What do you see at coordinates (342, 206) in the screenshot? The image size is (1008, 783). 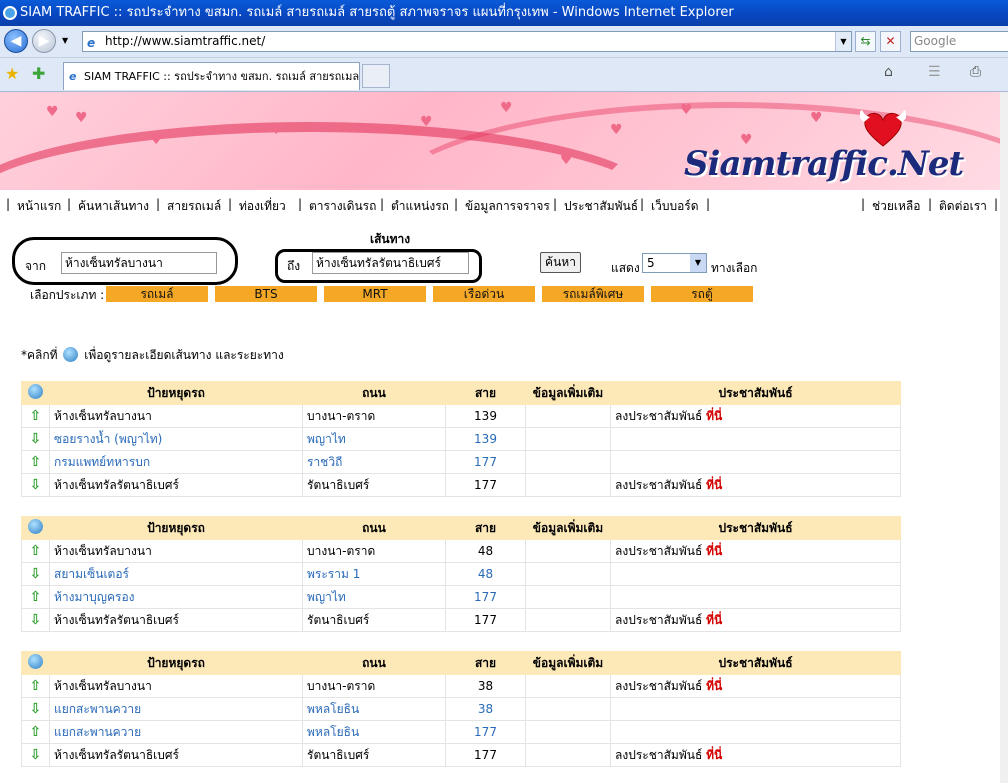 I see `menu-item-timetable: ตารางเดินรถ` at bounding box center [342, 206].